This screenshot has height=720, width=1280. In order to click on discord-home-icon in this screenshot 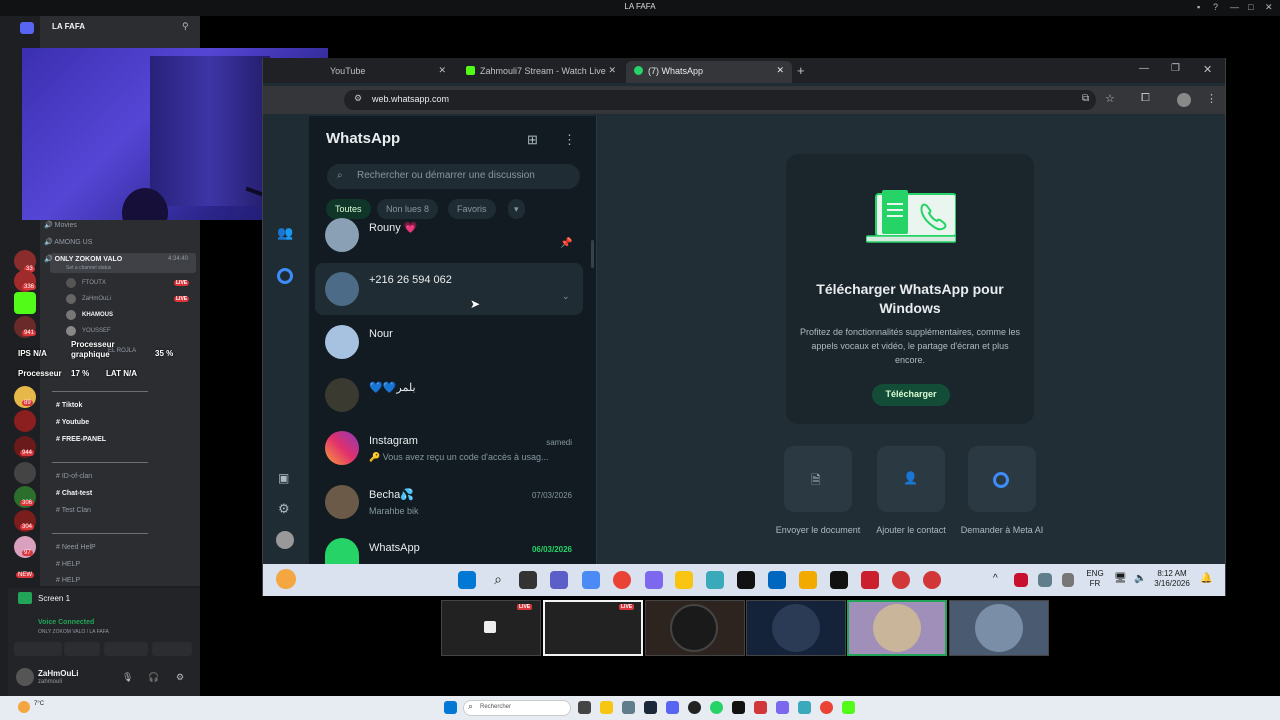, I will do `click(27, 28)`.